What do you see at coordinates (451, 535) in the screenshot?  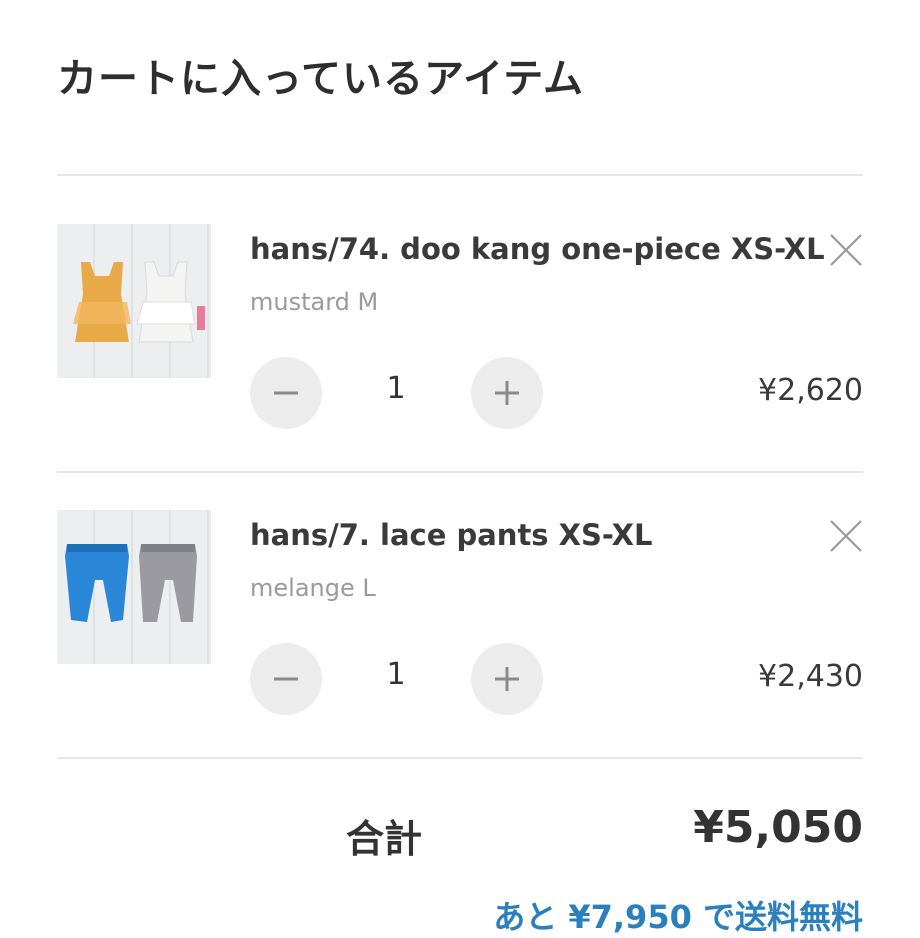 I see `product-name: hans/7. lace pants XS-XL` at bounding box center [451, 535].